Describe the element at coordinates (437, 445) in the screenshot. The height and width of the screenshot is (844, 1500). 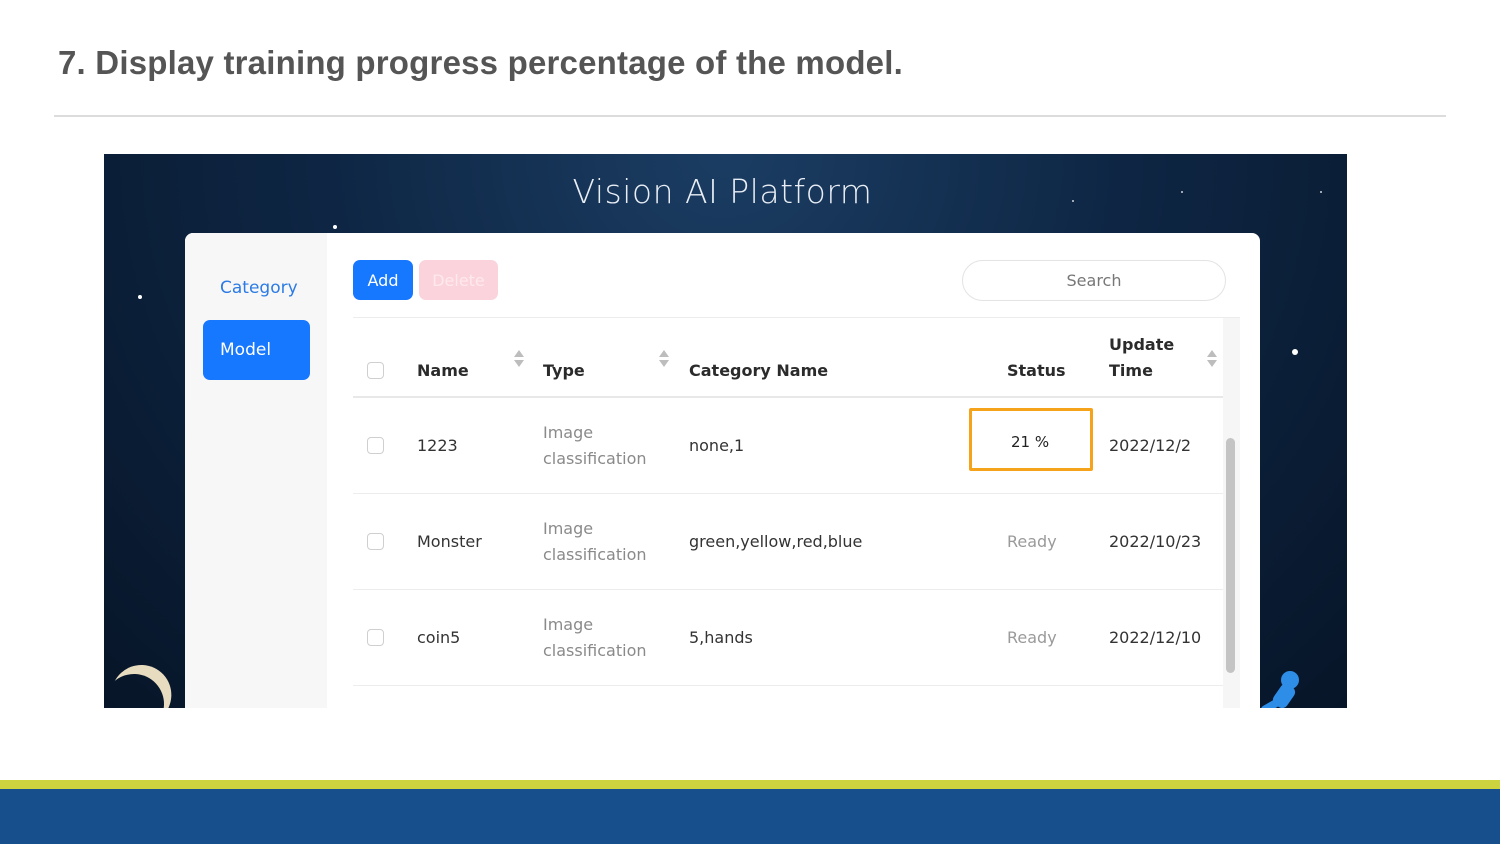
I see `cell-name: 1223` at that location.